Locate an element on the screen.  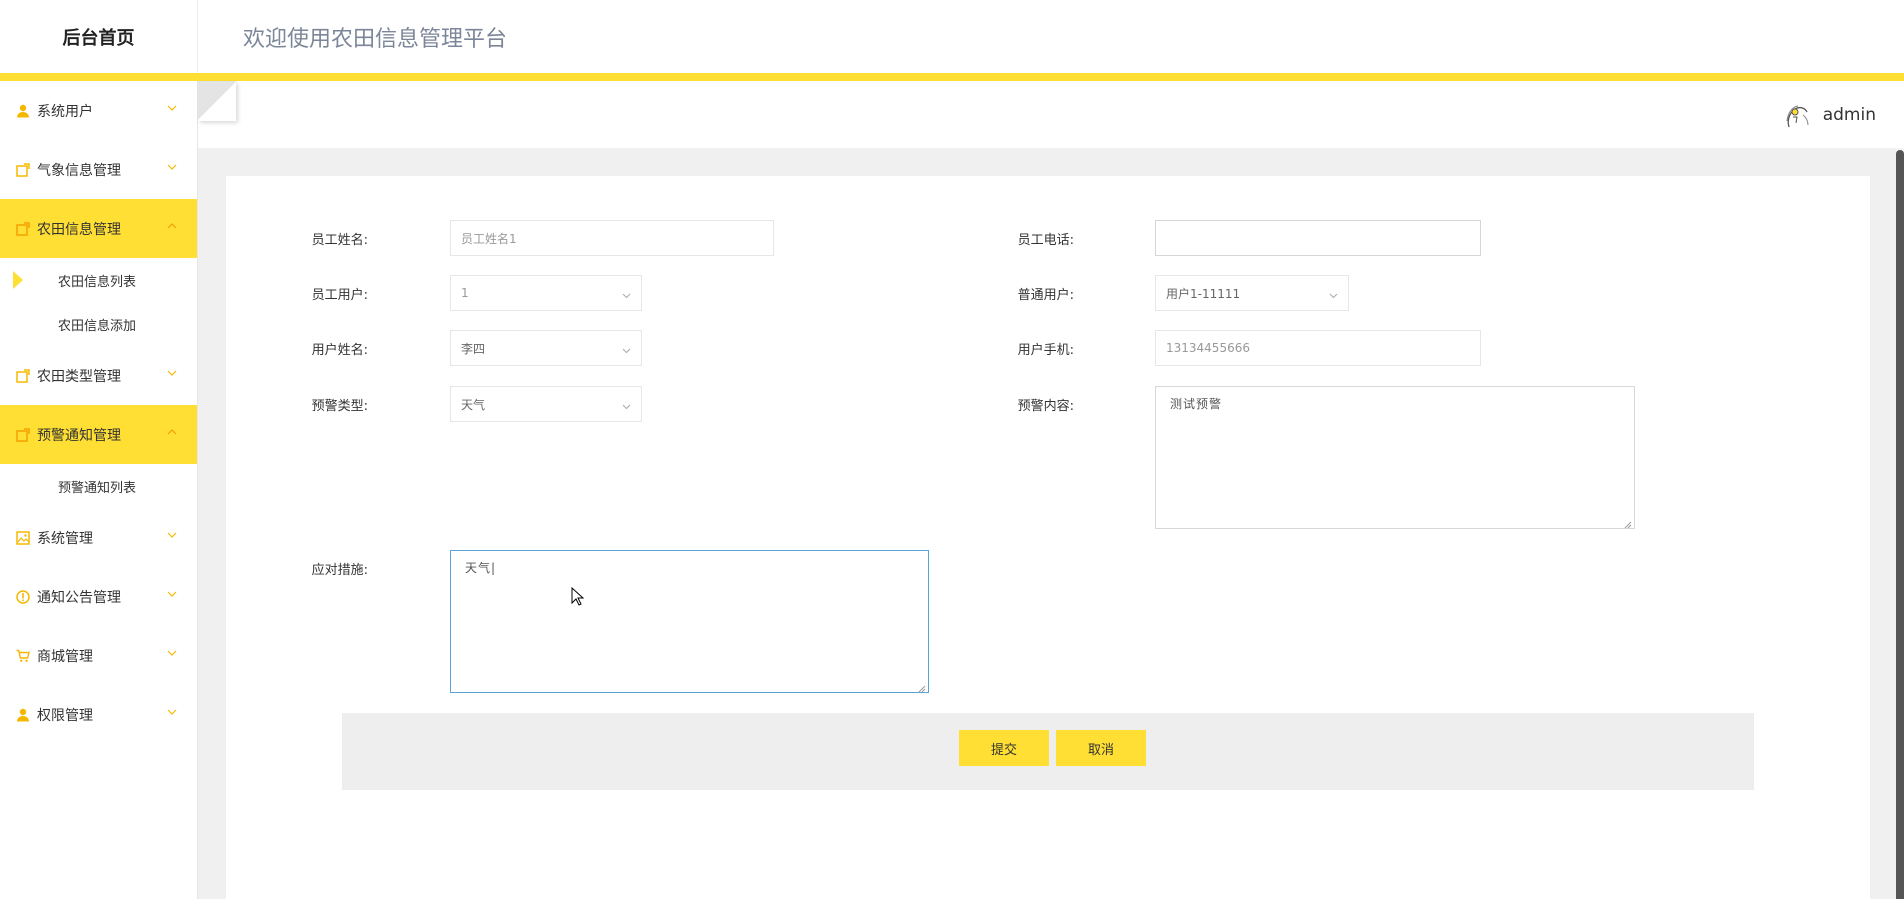
employee-phone-input is located at coordinates (1318, 238).